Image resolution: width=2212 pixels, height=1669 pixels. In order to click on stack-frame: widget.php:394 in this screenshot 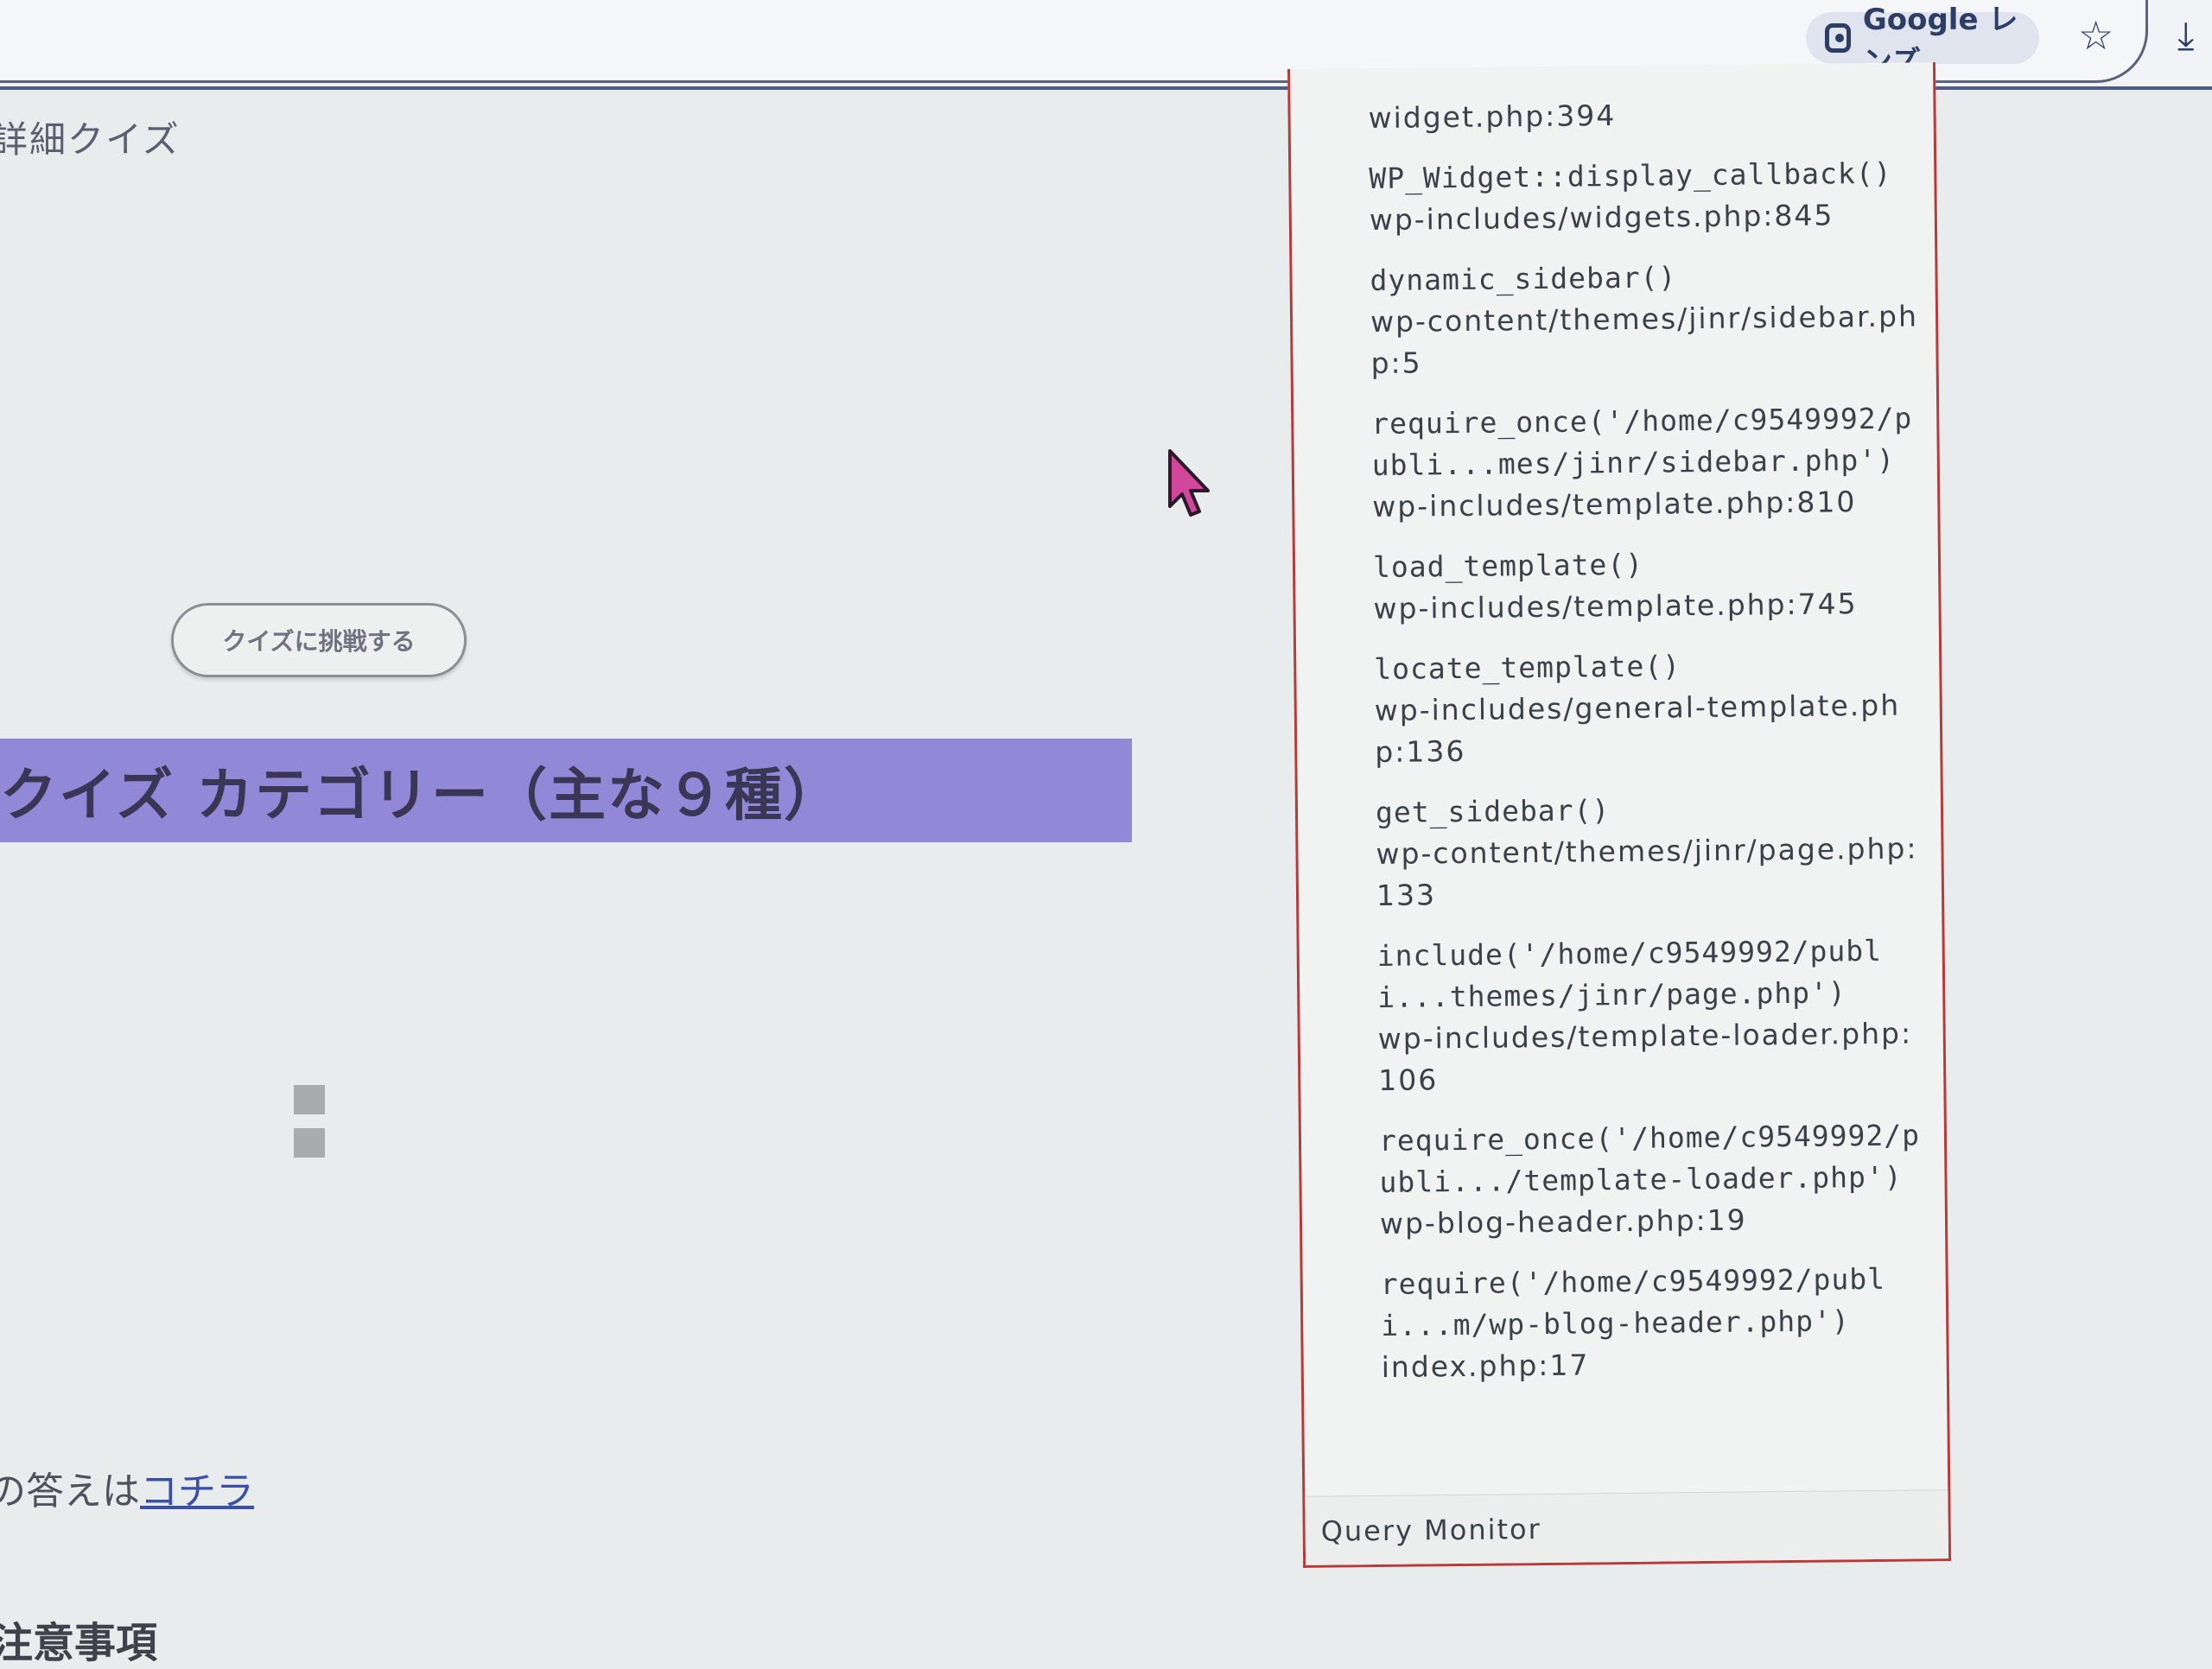, I will do `click(1644, 115)`.